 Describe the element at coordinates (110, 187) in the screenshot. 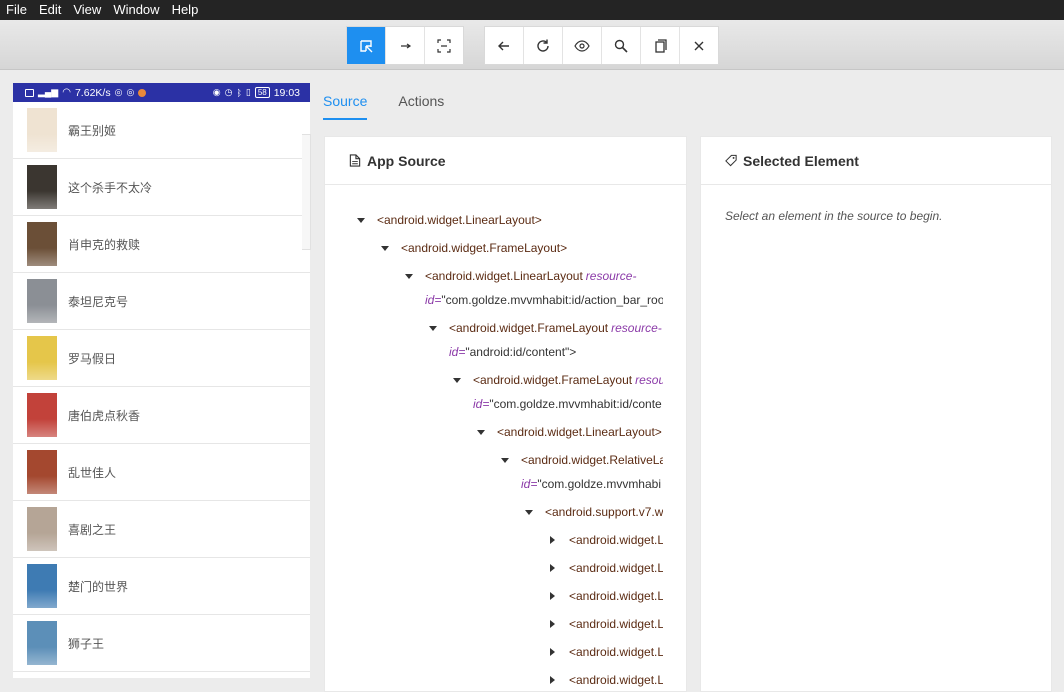

I see `movie-title: 这个杀手不太冷` at that location.